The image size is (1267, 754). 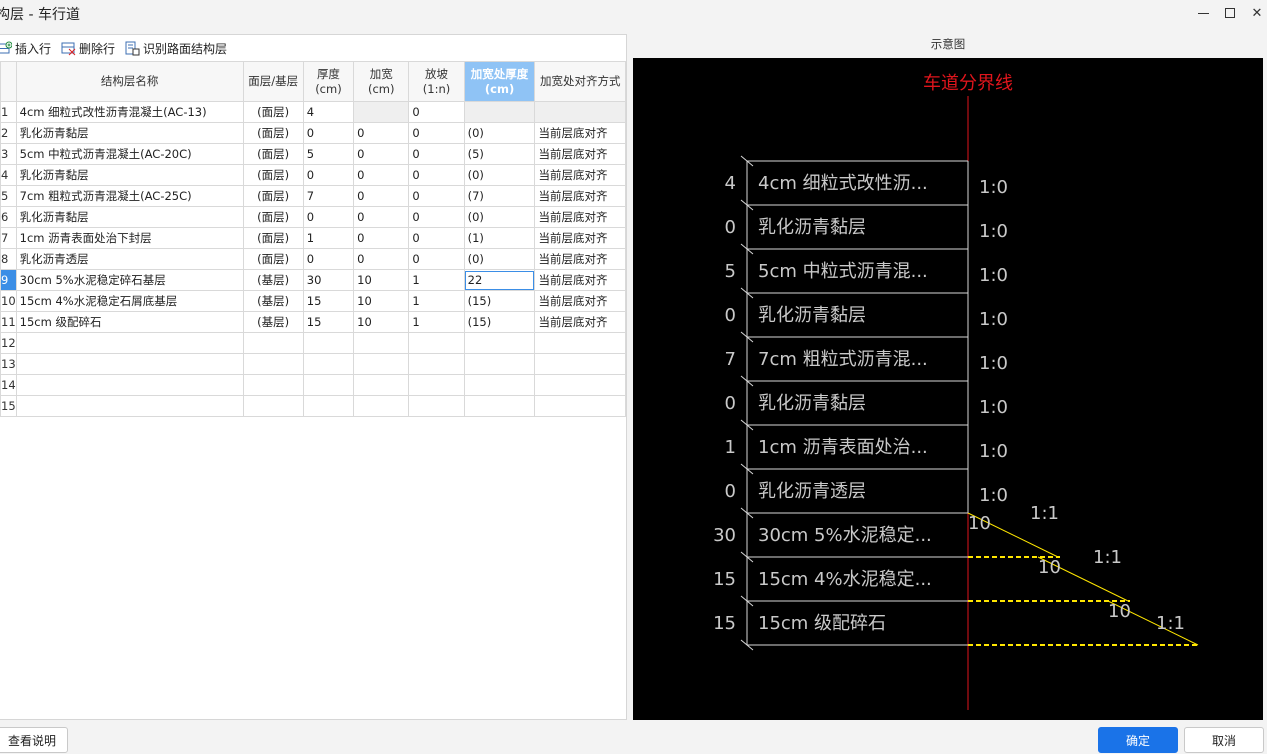 I want to click on table-row: 3 5cm 中粒式沥青混凝土(AC-20C) (面层) 5 0 0 (5) 当前层底对齐, so click(x=313, y=154).